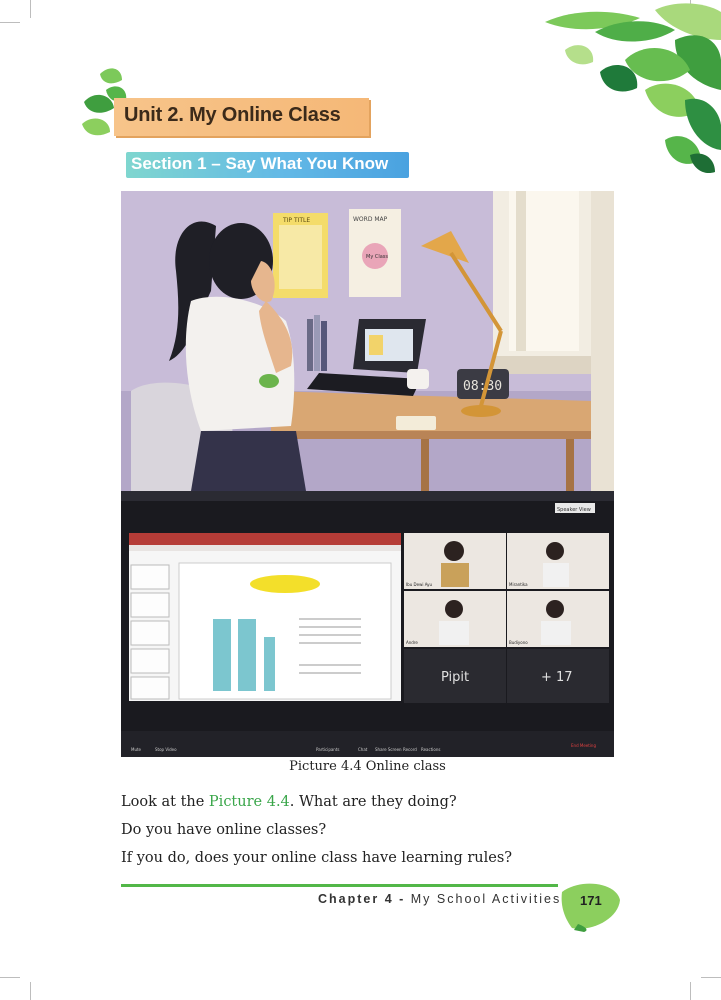  What do you see at coordinates (419, 584) in the screenshot?
I see `tile-name: Ibu Dewi Ayu` at bounding box center [419, 584].